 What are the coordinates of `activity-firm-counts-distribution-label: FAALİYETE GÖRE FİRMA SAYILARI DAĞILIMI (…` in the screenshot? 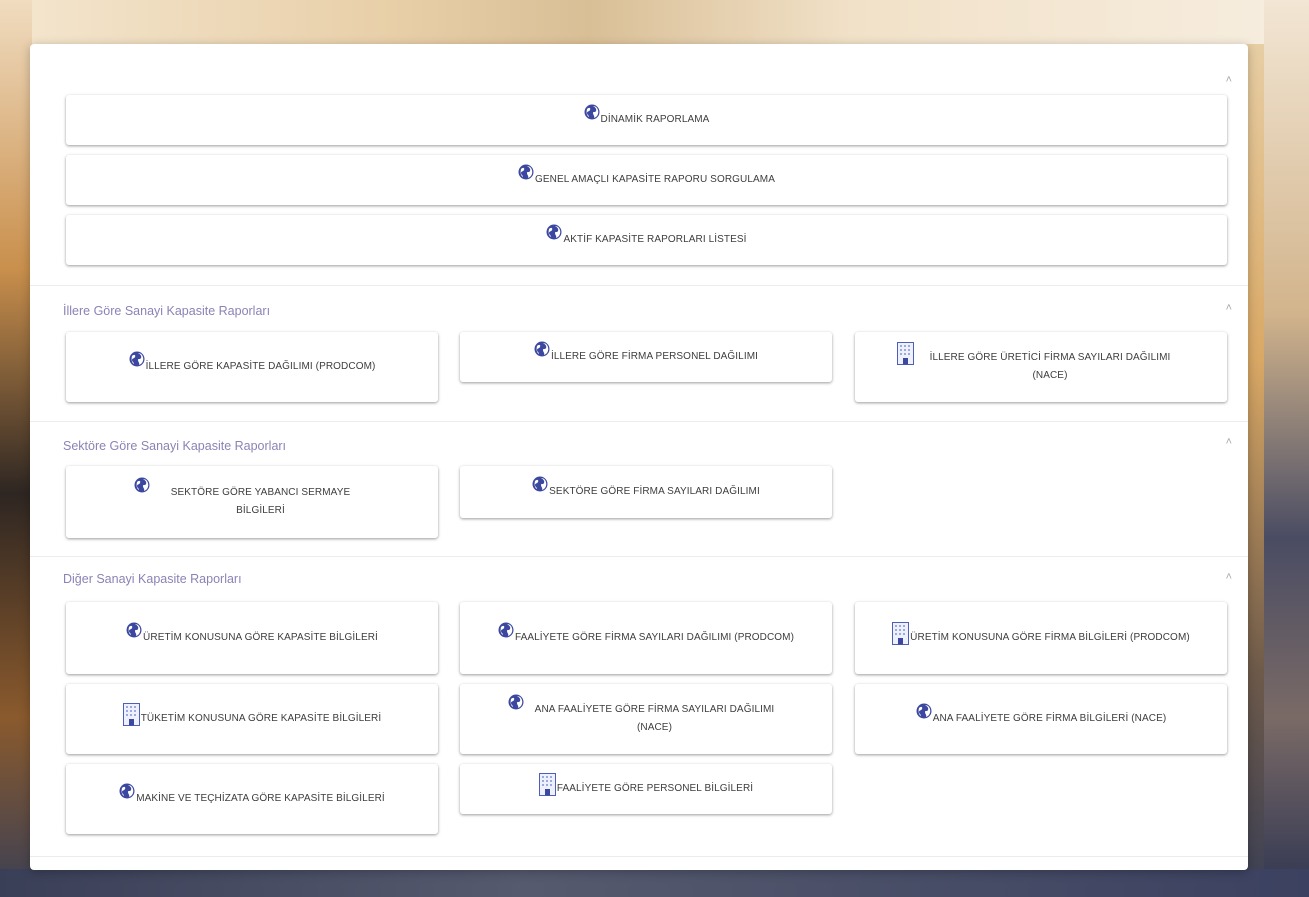 It's located at (654, 637).